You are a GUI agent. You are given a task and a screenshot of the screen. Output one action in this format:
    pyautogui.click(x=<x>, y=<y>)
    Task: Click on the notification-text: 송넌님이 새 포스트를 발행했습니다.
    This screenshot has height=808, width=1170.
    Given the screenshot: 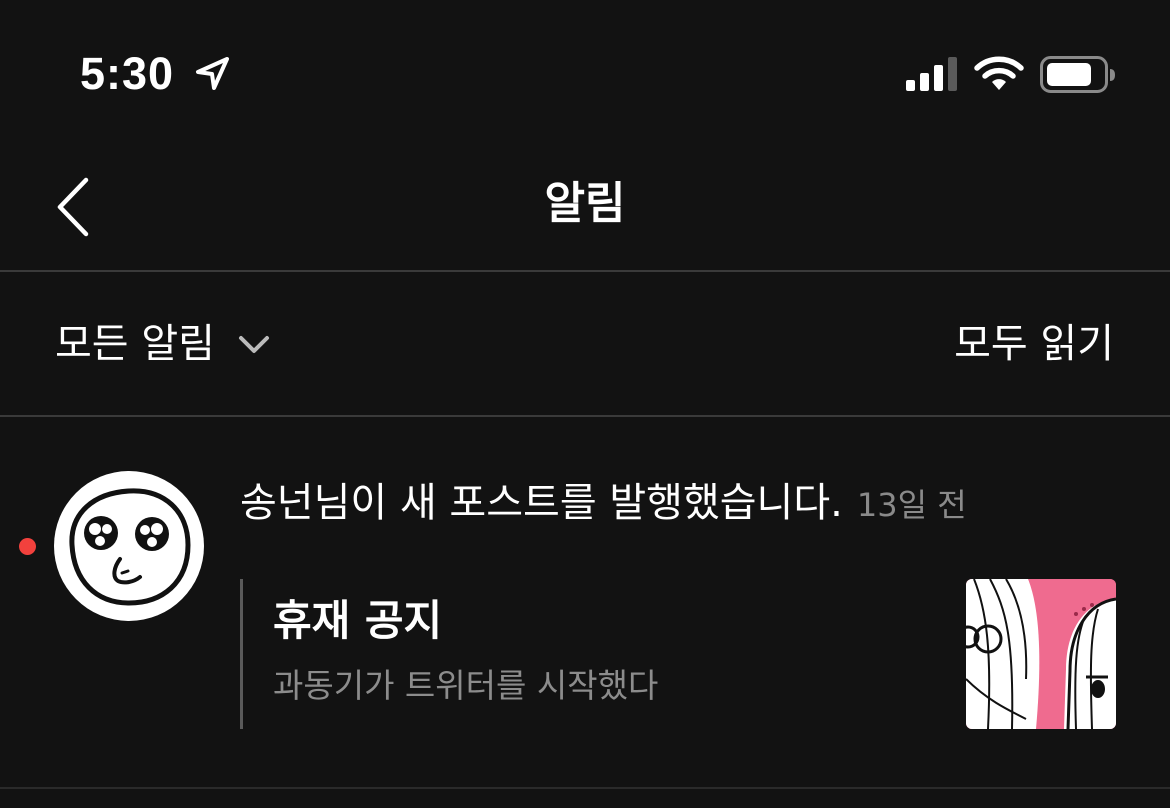 What is the action you would take?
    pyautogui.click(x=541, y=503)
    